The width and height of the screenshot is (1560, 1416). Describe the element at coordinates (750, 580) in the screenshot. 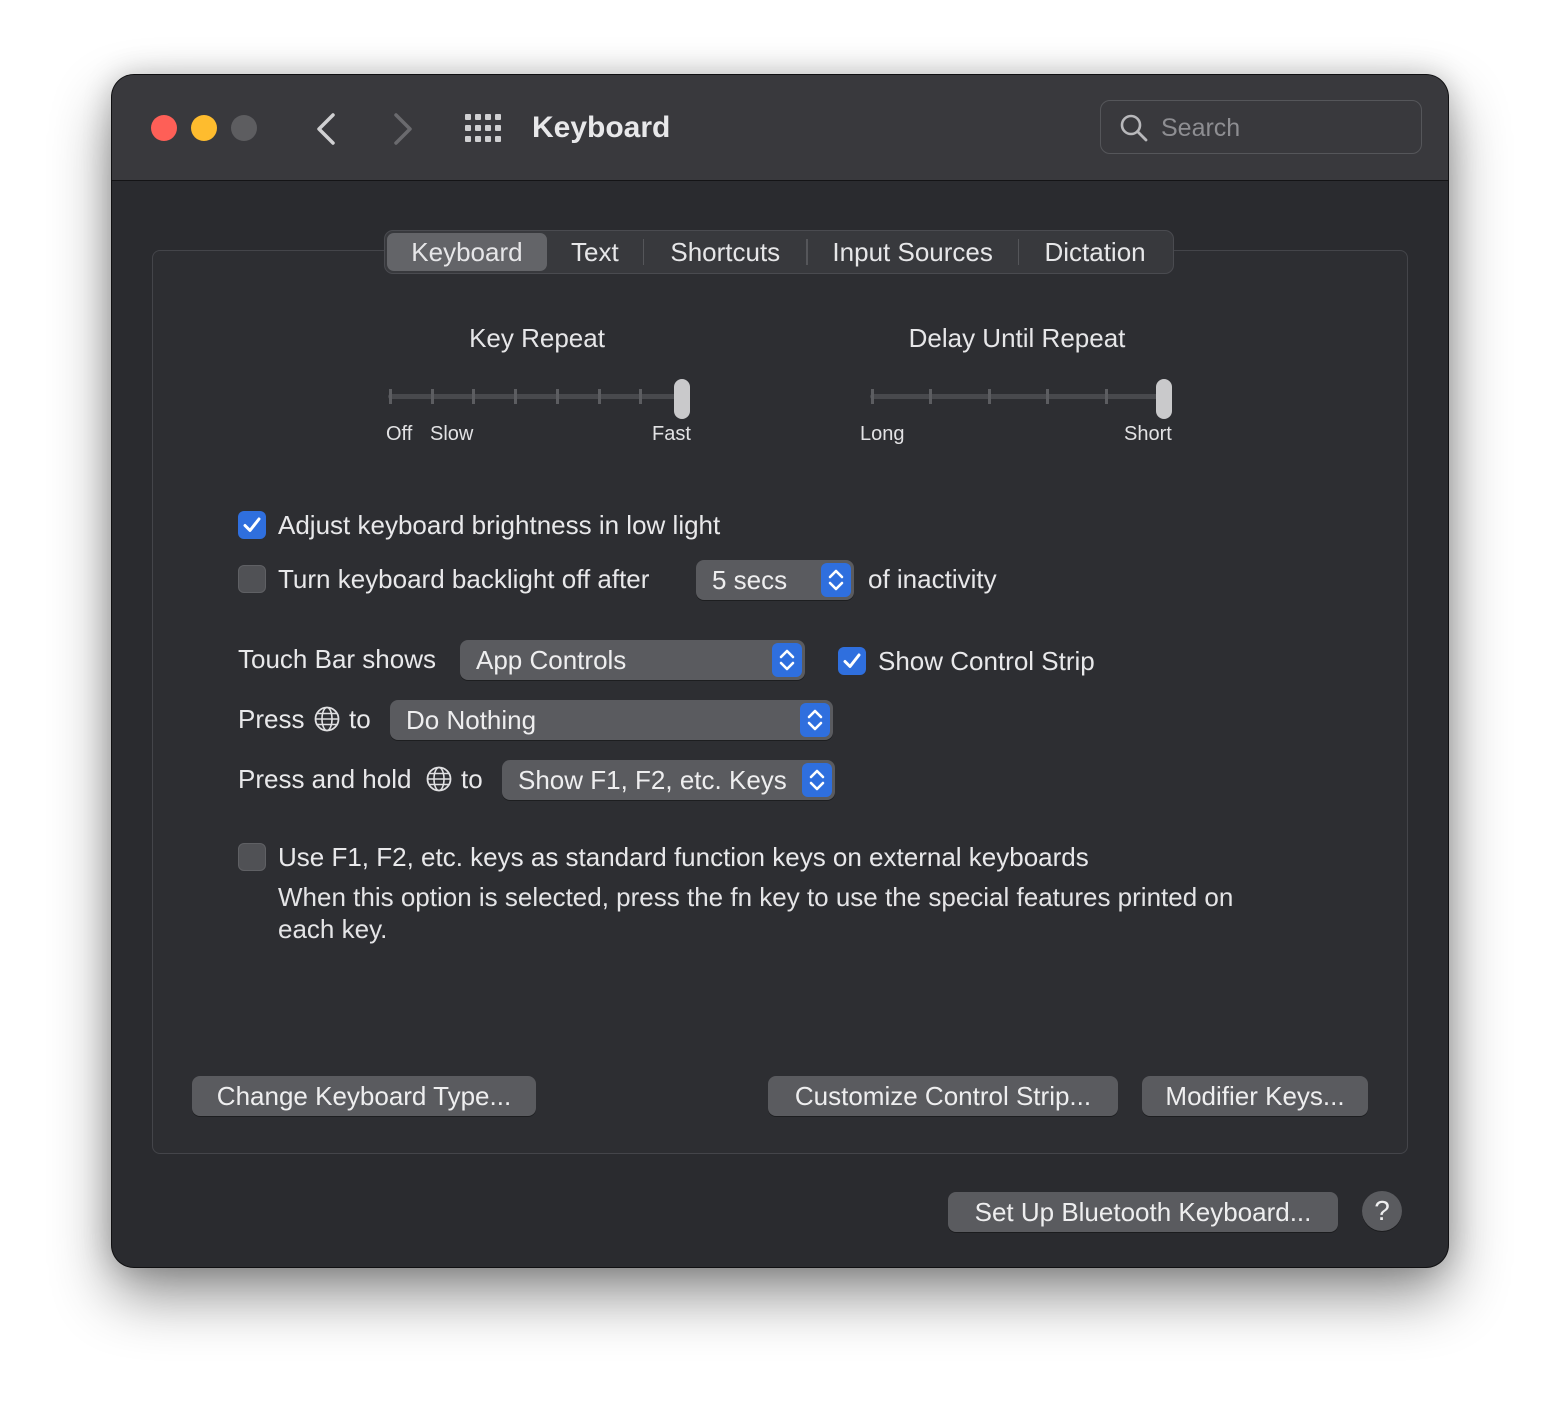

I see `backlight-timeout-value: 5 secs` at that location.